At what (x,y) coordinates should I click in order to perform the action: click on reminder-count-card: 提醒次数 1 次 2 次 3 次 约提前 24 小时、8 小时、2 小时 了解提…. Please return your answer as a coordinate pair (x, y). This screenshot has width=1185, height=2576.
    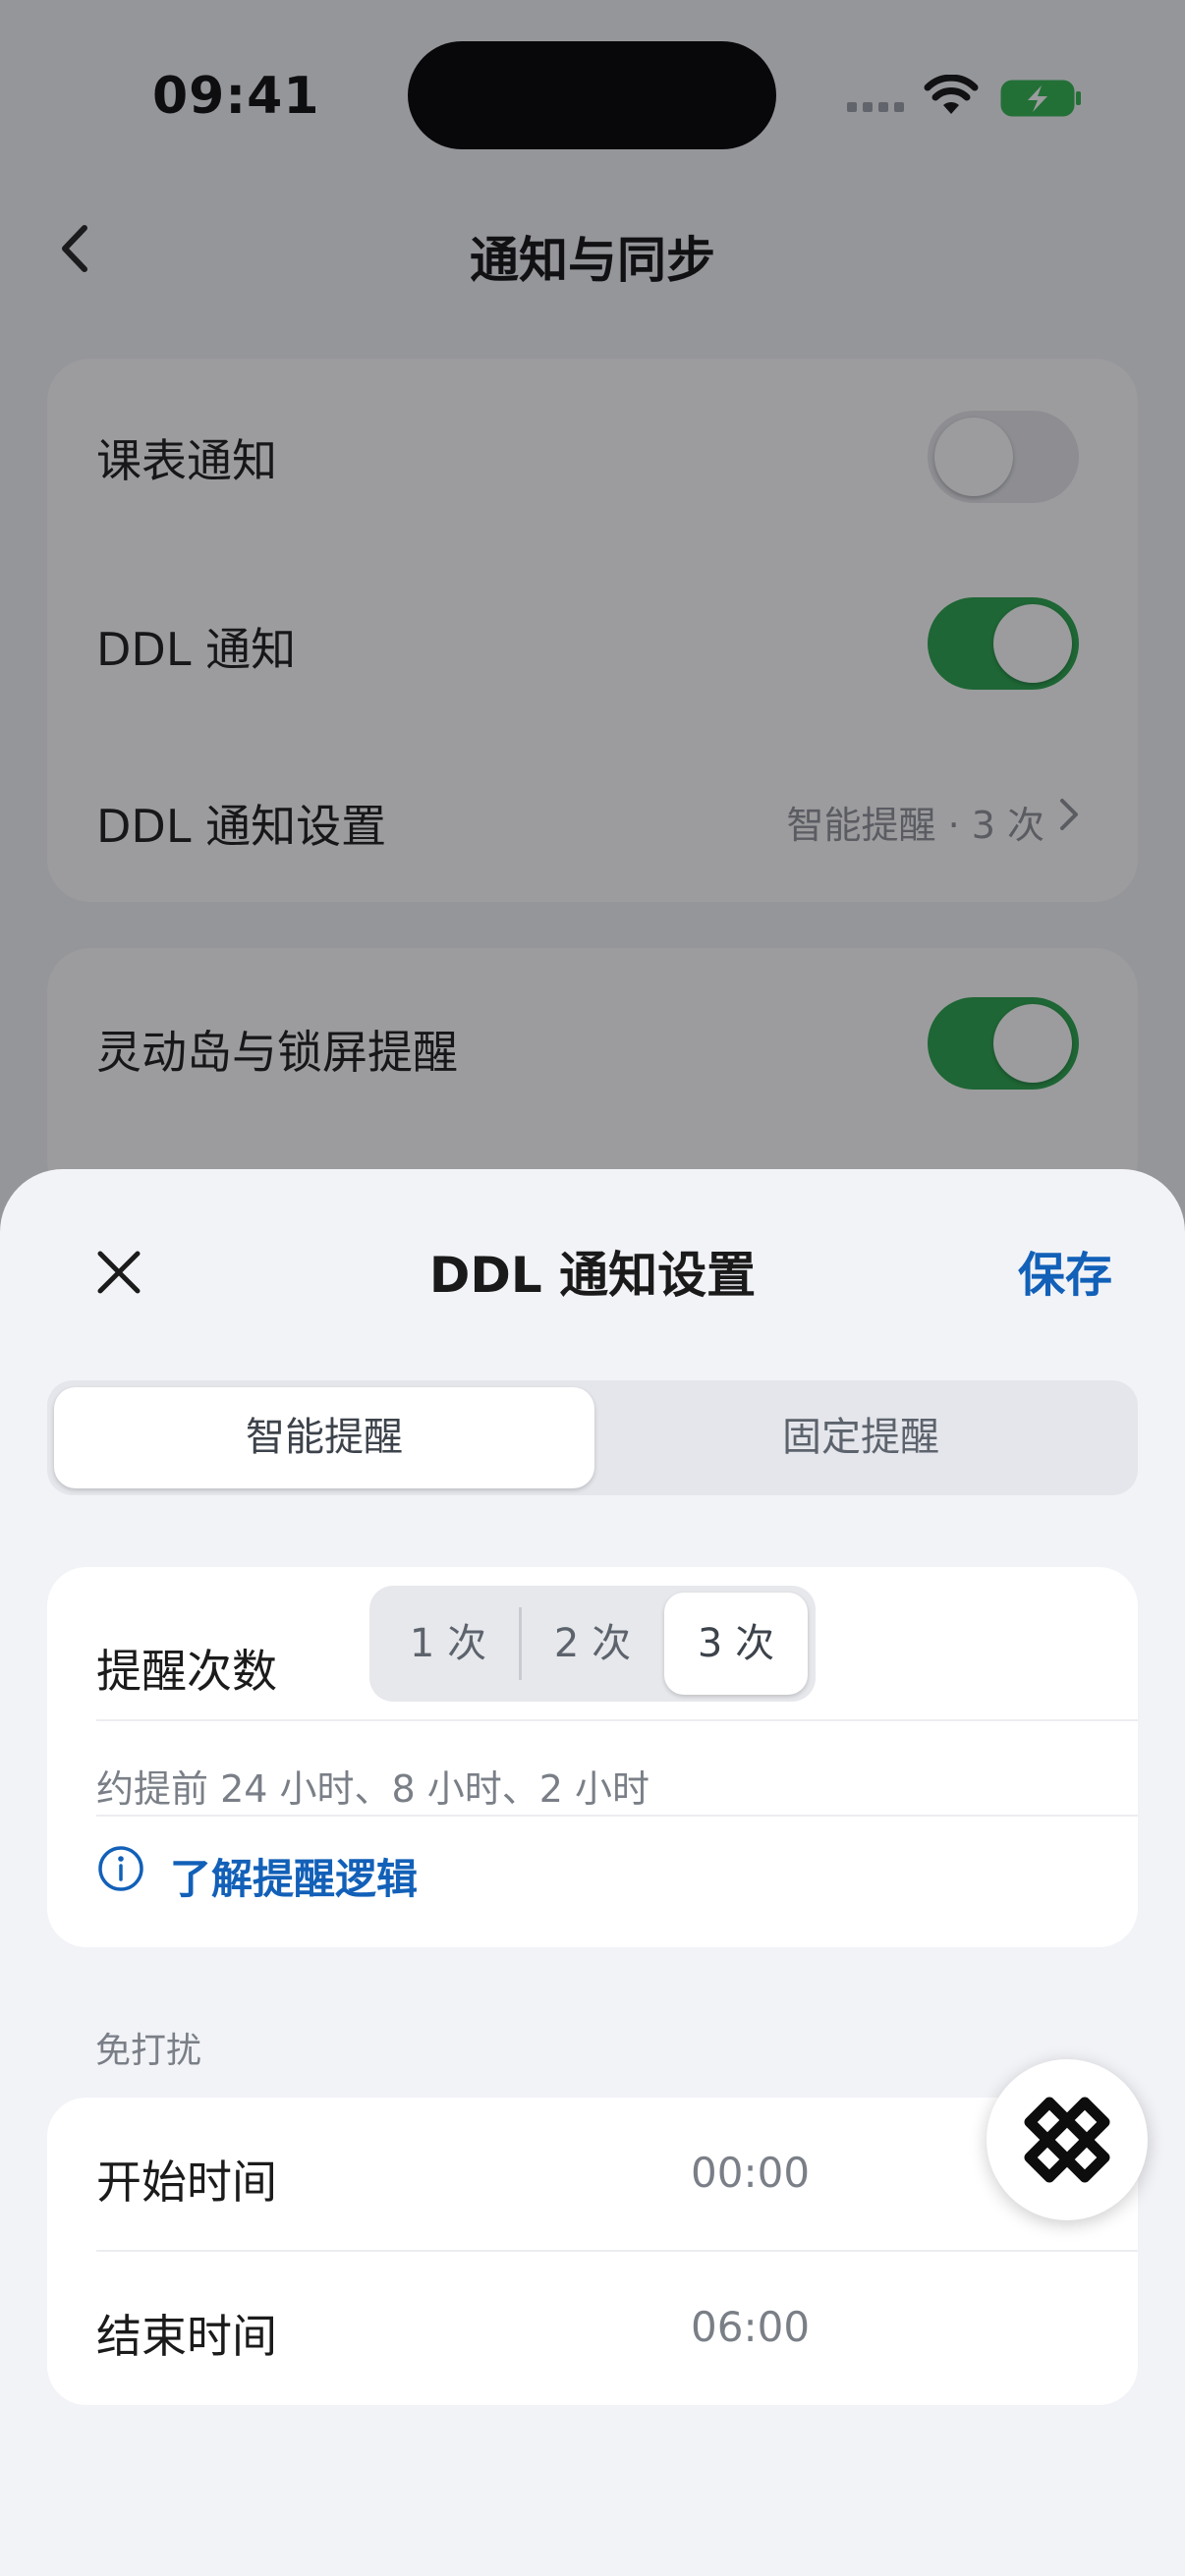
    Looking at the image, I should click on (592, 1757).